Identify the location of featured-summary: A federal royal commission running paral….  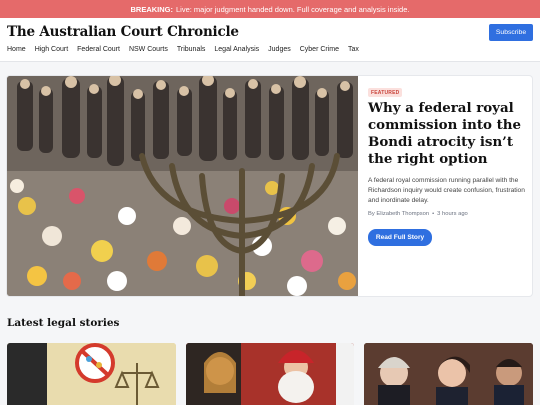
(446, 190).